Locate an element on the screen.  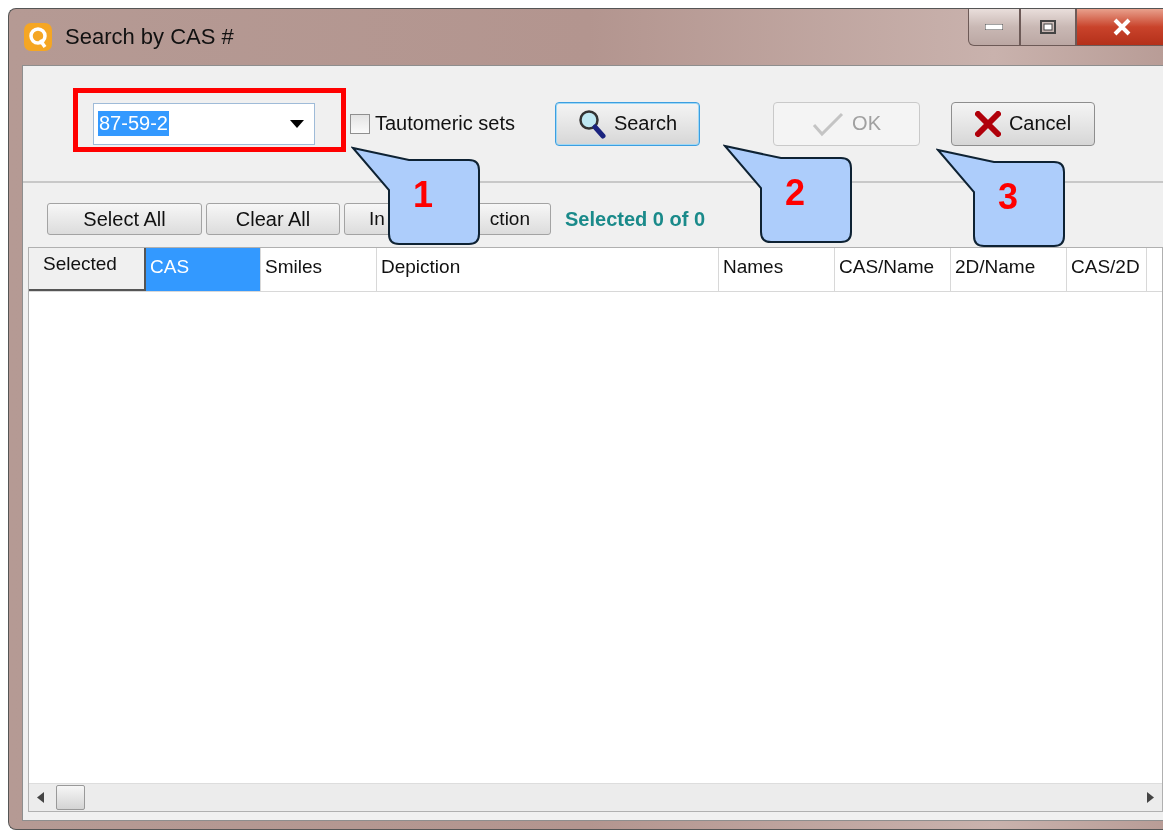
window-title: Search by CAS # is located at coordinates (149, 37).